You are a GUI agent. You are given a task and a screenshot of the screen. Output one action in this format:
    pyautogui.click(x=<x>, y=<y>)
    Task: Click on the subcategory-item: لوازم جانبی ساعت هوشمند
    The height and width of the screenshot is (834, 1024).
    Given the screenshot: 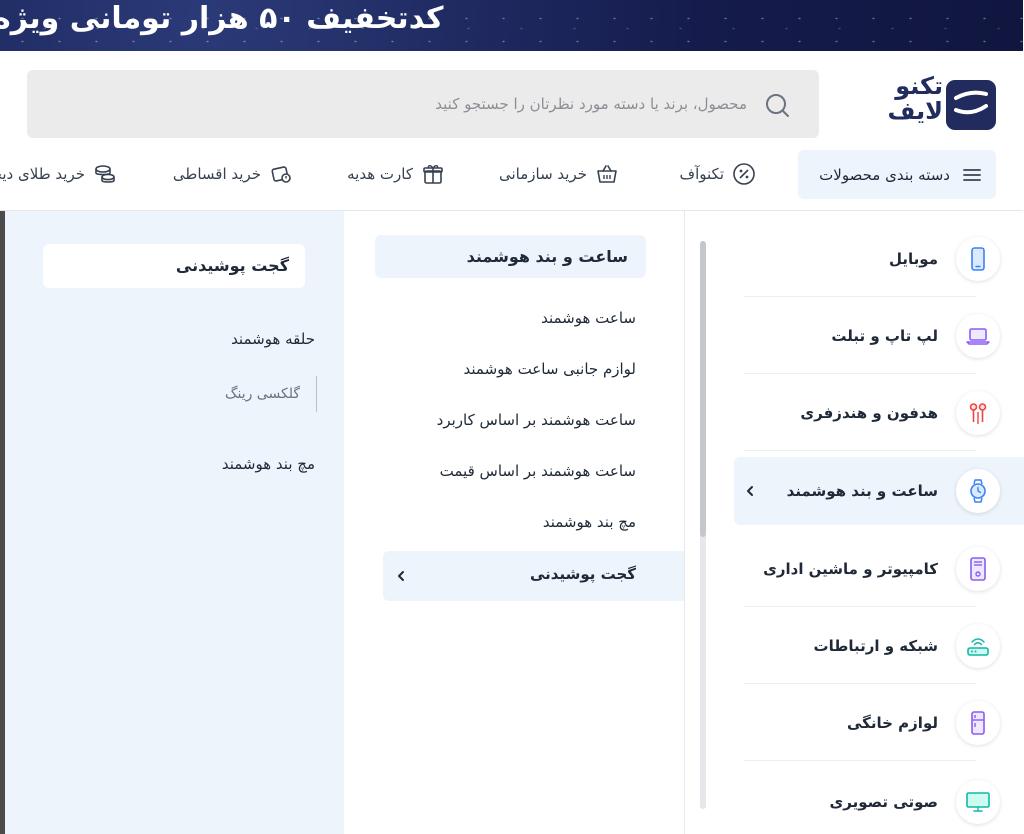 What is the action you would take?
    pyautogui.click(x=551, y=369)
    